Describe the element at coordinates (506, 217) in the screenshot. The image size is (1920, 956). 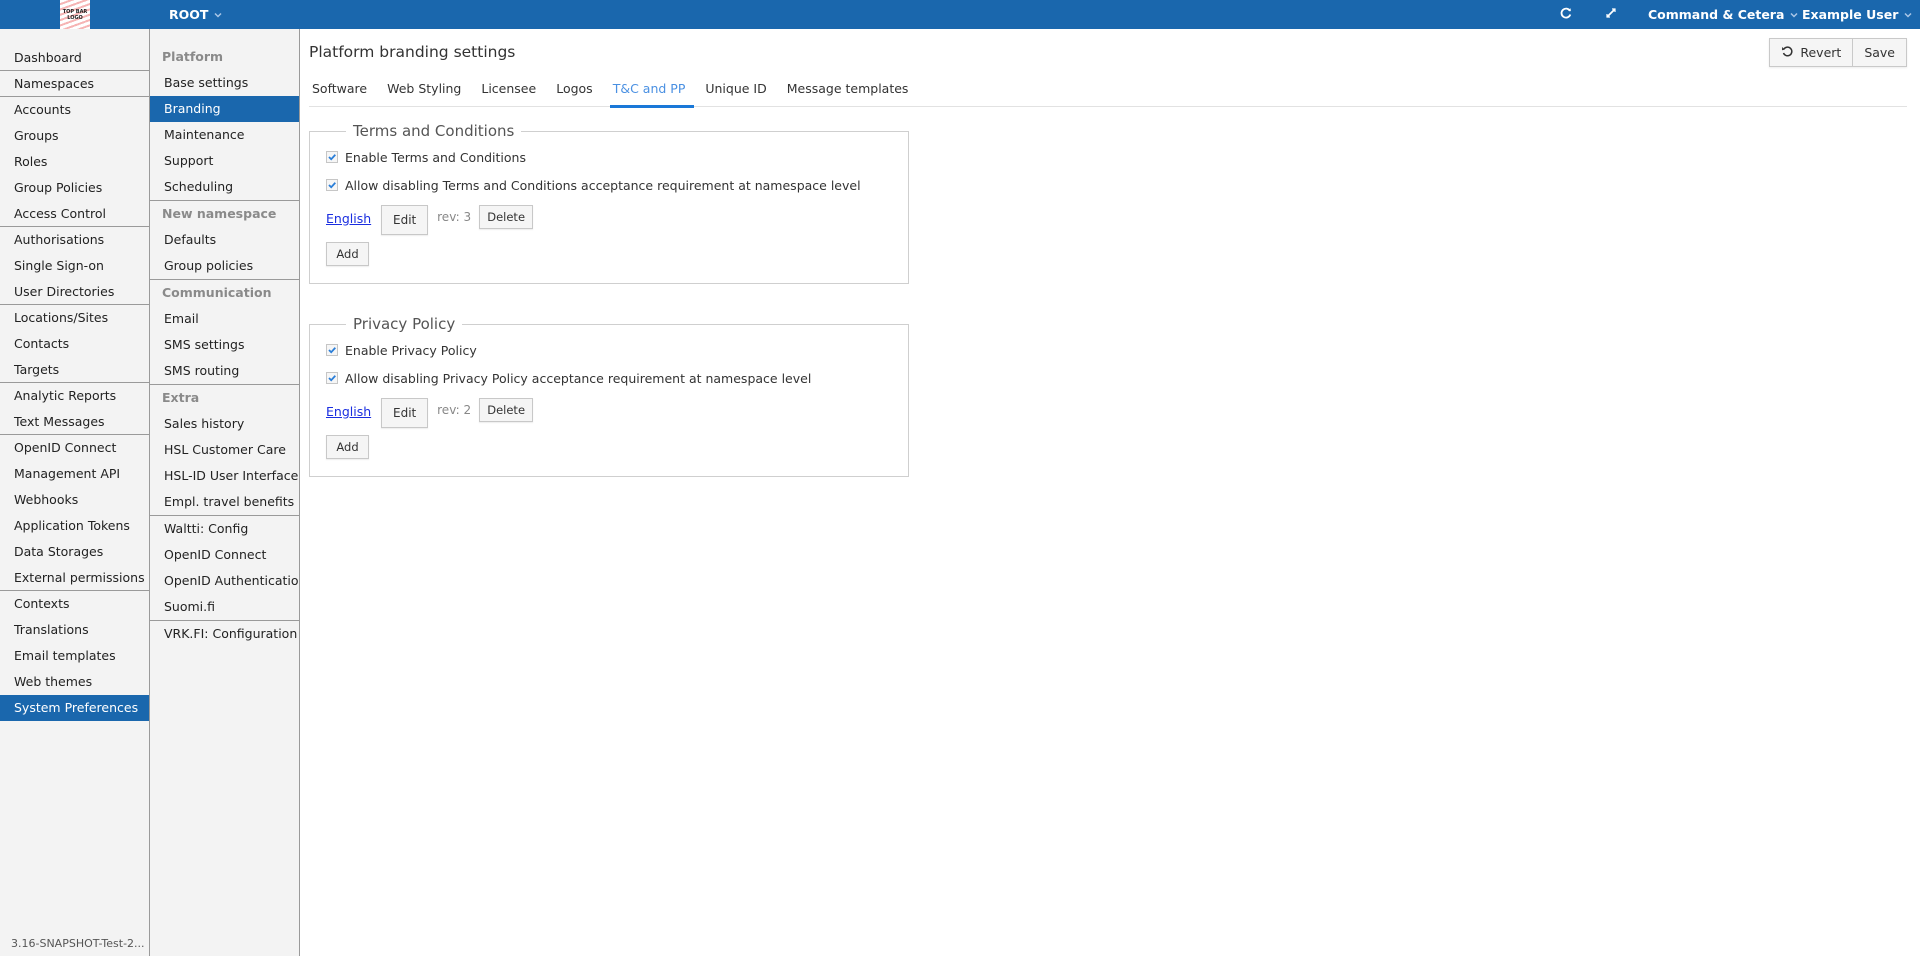
I see `terms-delete-button: Delete` at that location.